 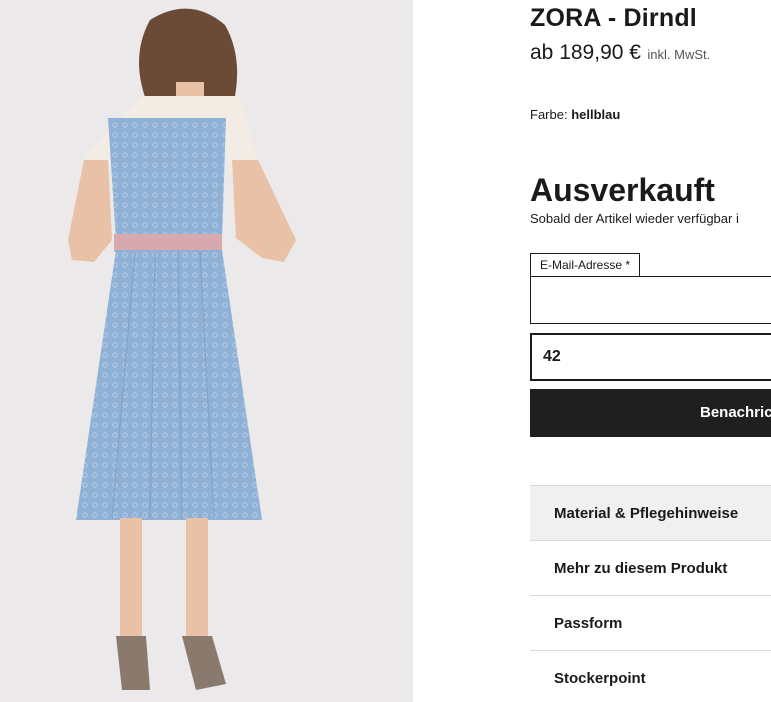 What do you see at coordinates (622, 190) in the screenshot?
I see `soldout-heading: Ausverkauft` at bounding box center [622, 190].